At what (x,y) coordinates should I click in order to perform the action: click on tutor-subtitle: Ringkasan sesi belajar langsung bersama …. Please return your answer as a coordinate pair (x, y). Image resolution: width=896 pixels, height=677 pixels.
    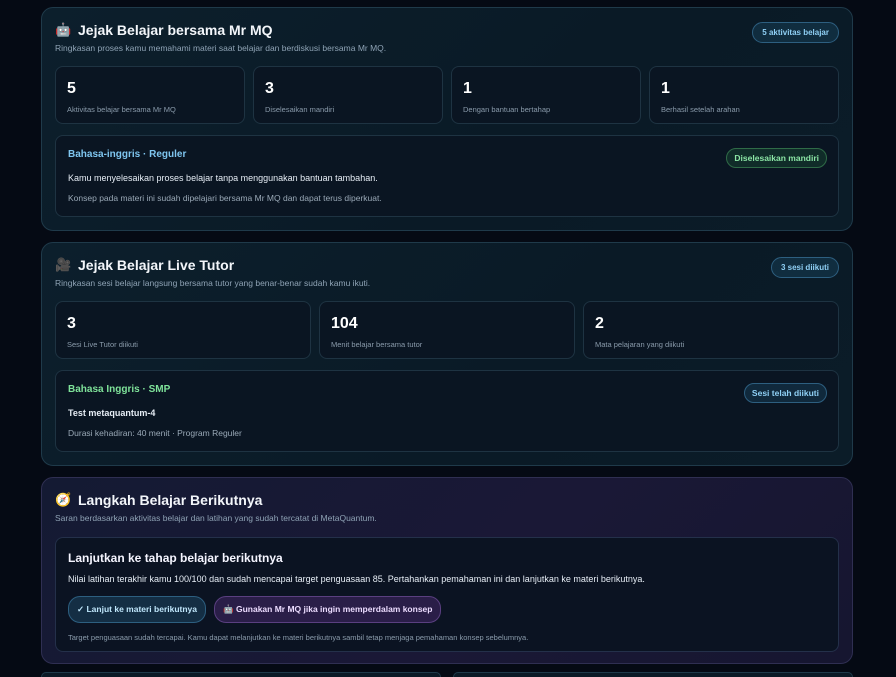
    Looking at the image, I should click on (213, 283).